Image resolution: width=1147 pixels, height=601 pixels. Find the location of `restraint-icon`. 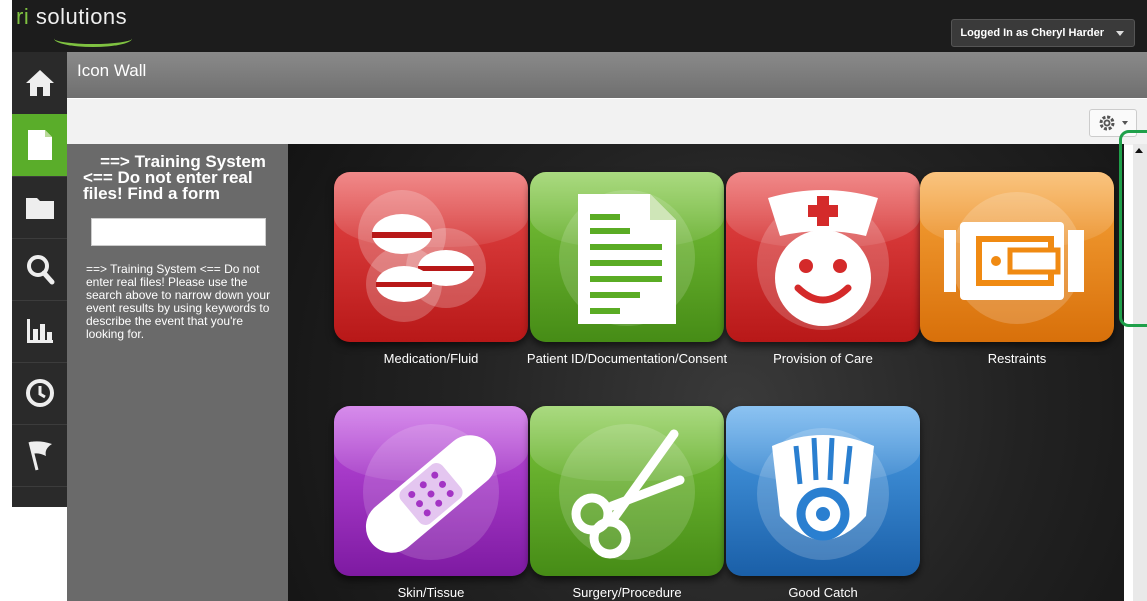

restraint-icon is located at coordinates (1014, 258).